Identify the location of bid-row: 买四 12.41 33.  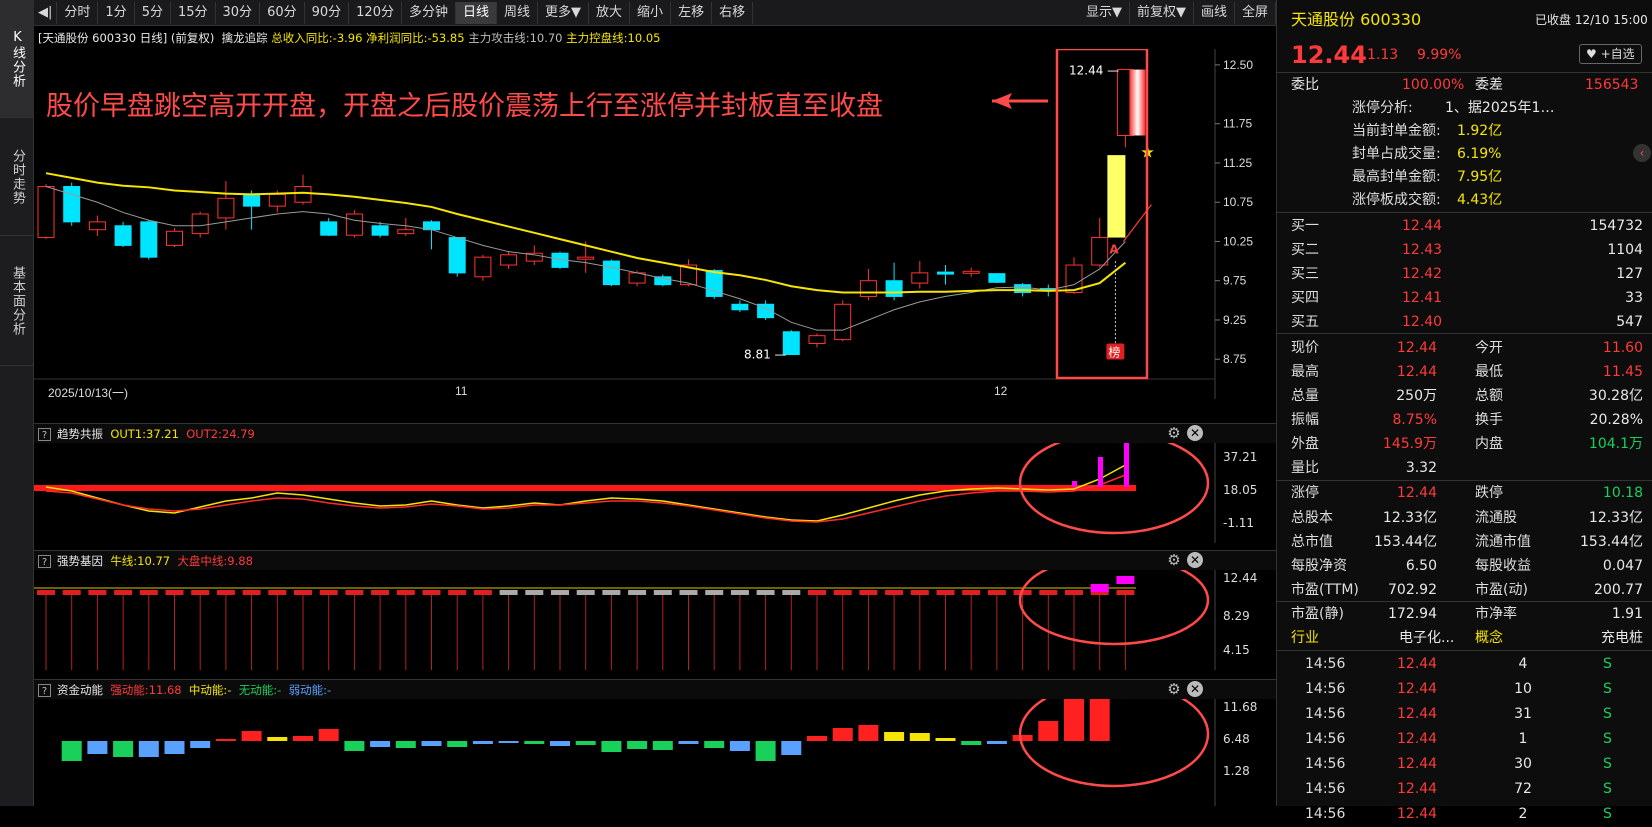
(1464, 298).